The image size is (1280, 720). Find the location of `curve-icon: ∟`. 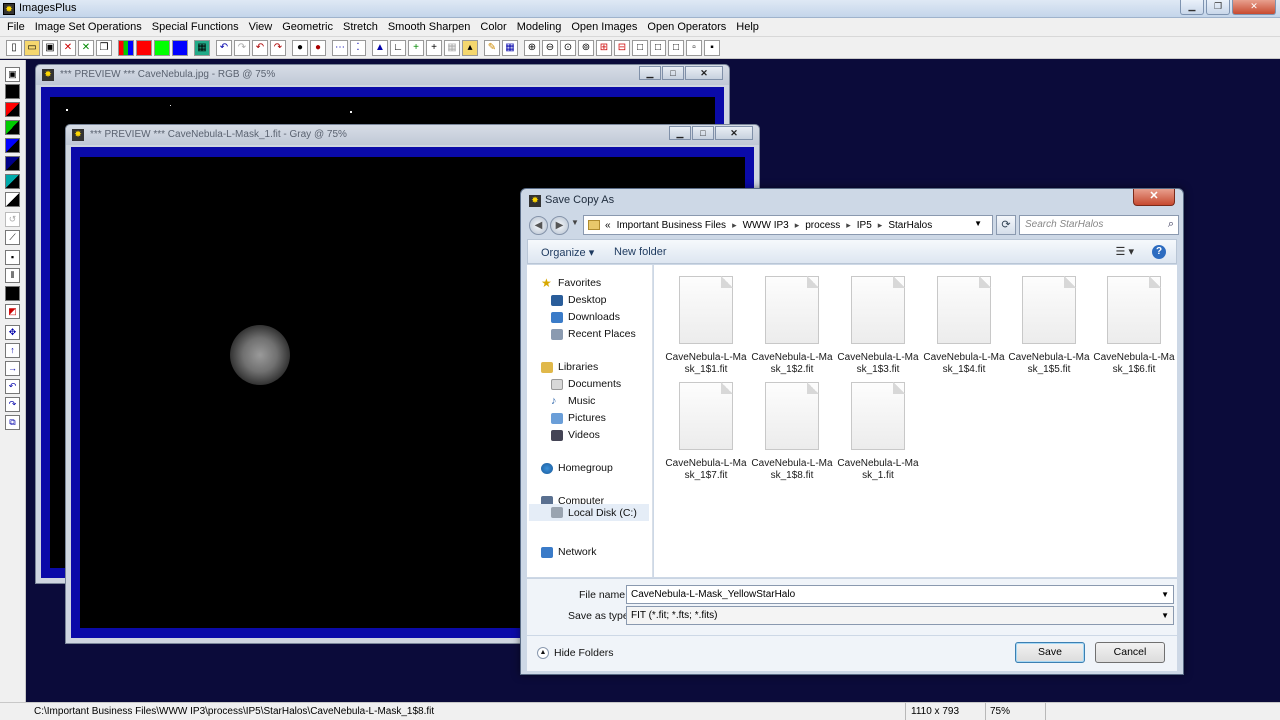

curve-icon: ∟ is located at coordinates (398, 47).